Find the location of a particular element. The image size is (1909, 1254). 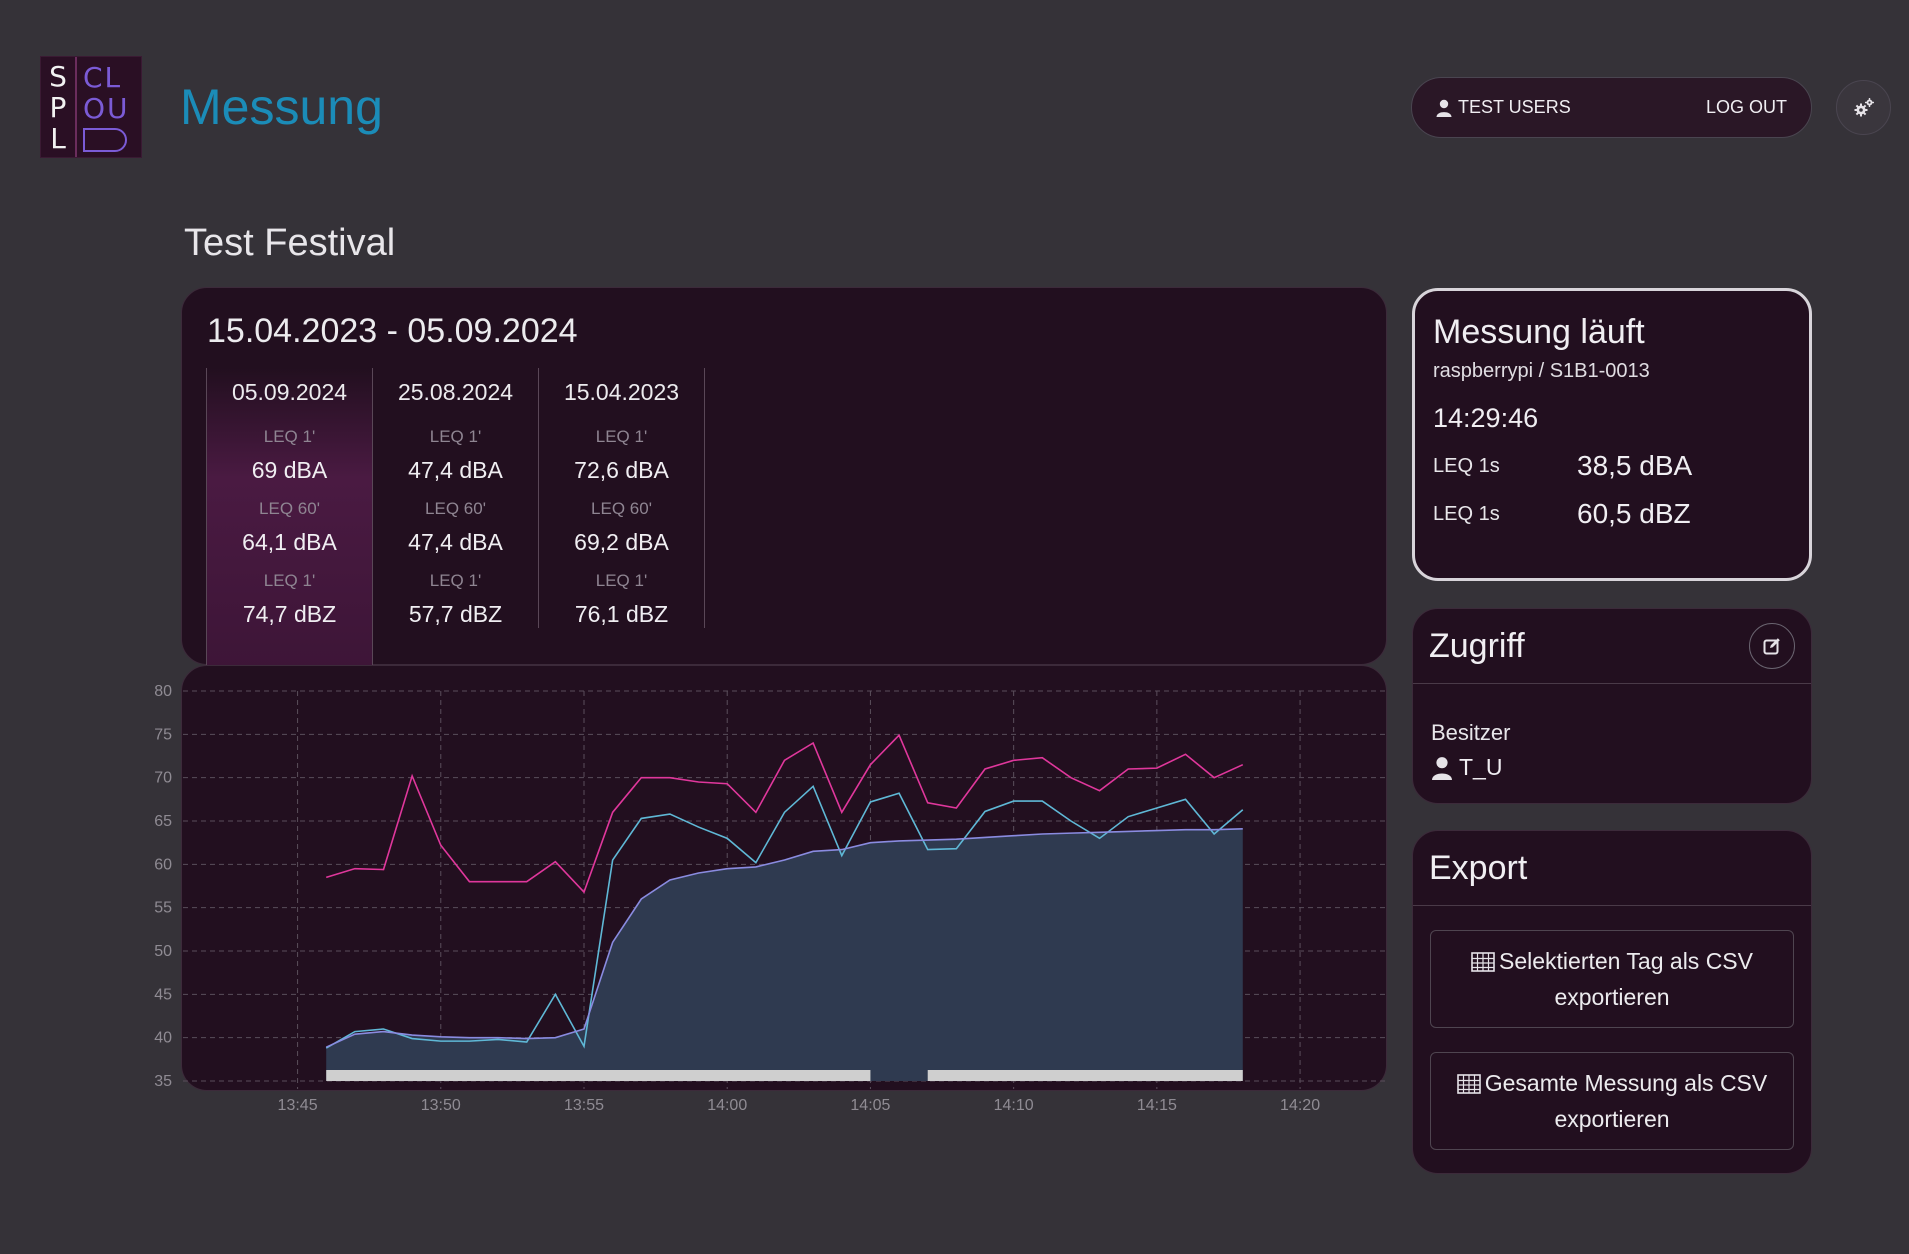

y-tick-label: 50 is located at coordinates (163, 951).